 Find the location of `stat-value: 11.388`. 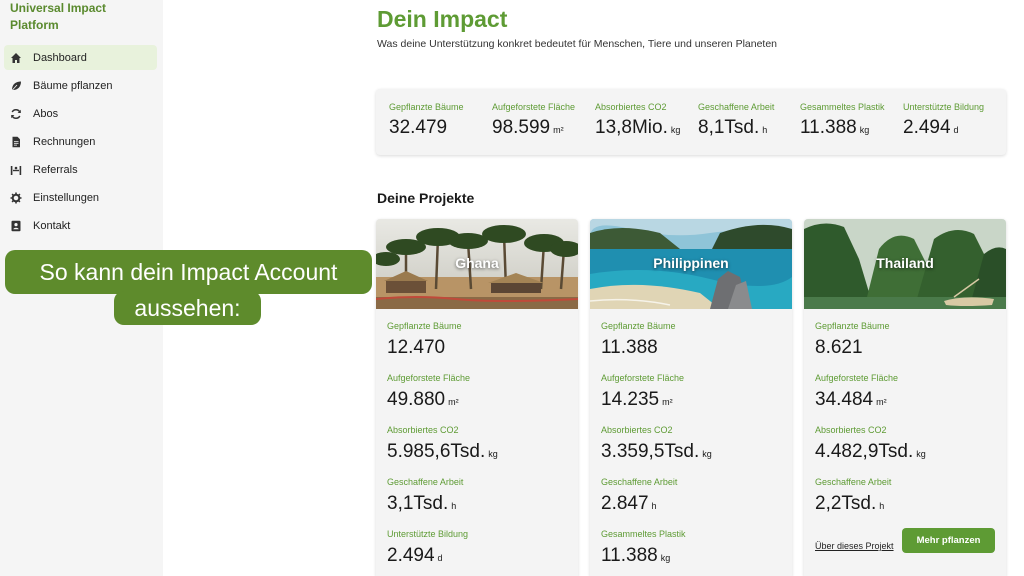

stat-value: 11.388 is located at coordinates (828, 127).